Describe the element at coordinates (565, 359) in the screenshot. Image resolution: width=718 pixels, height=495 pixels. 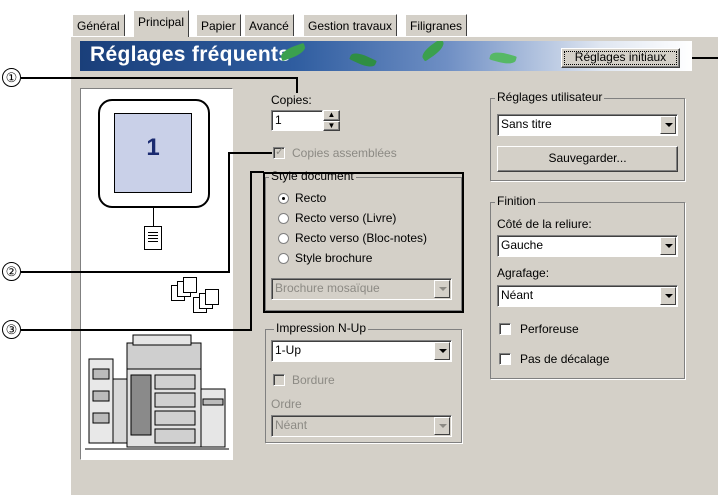
I see `no-offset-label: Pas de décalage` at that location.